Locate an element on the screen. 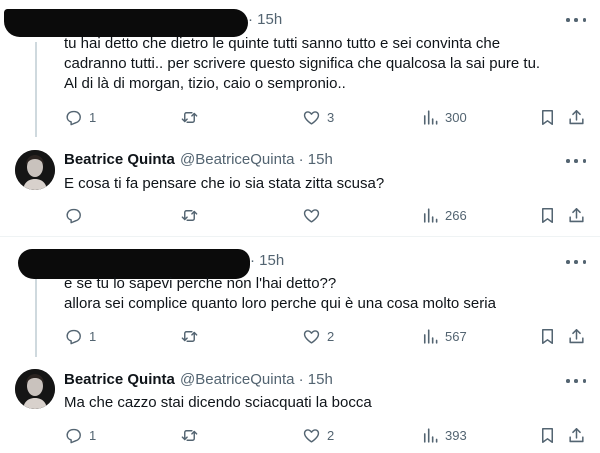 This screenshot has width=600, height=453. tweet-actions: 266 is located at coordinates (327, 215).